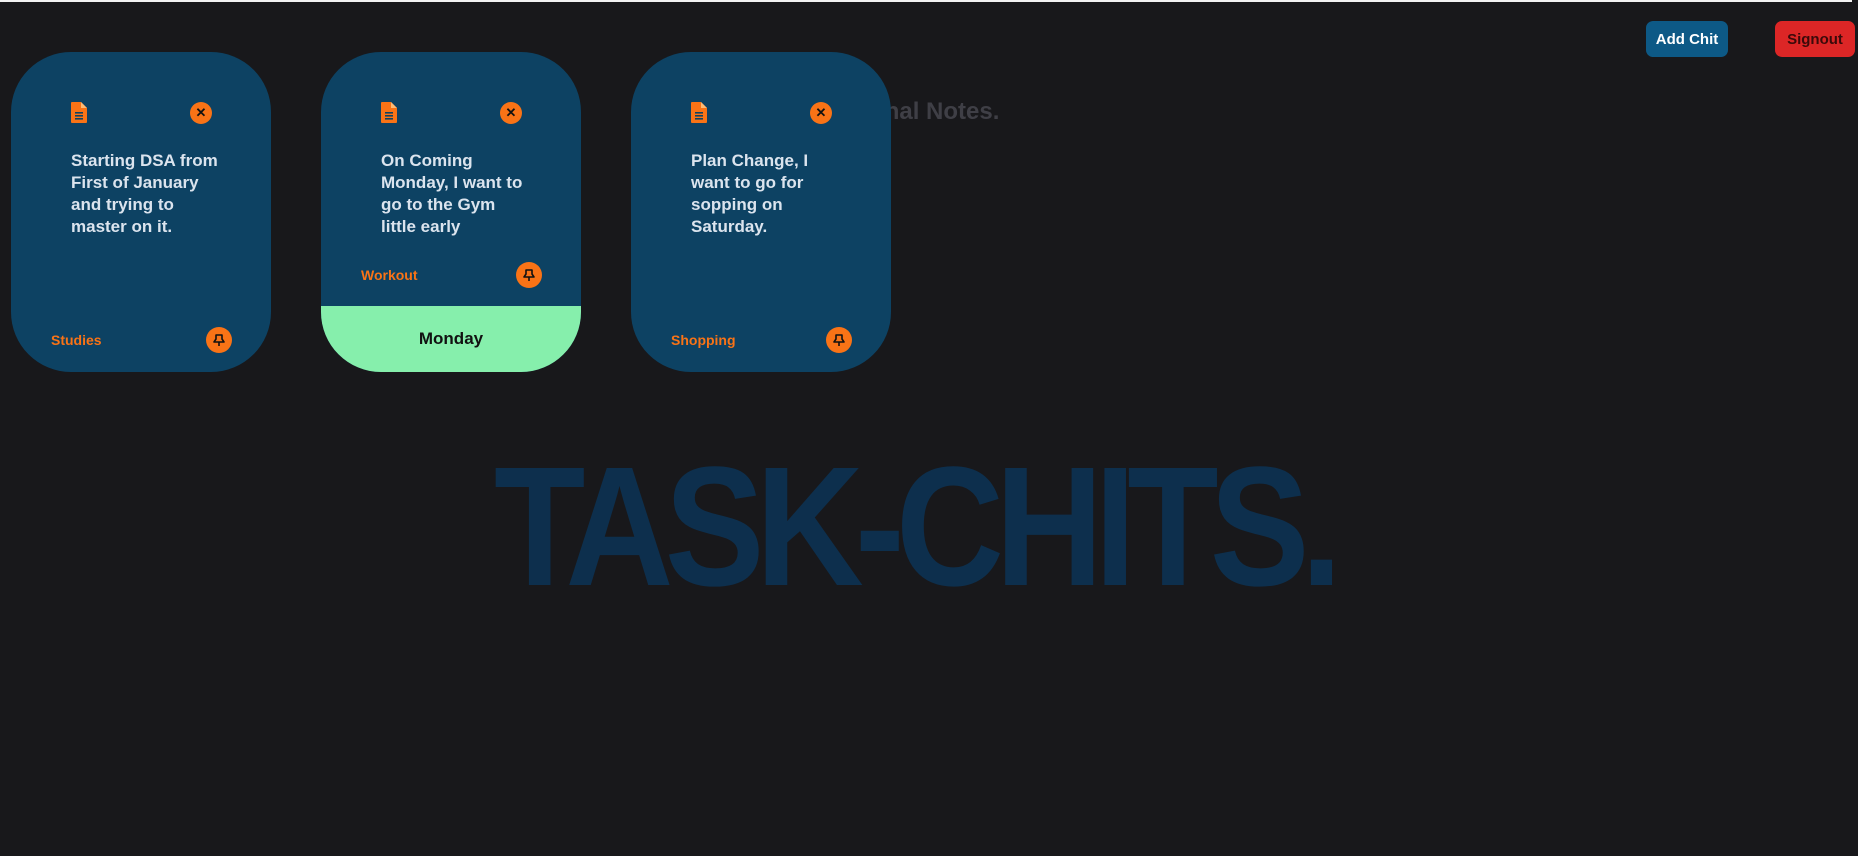 The height and width of the screenshot is (856, 1858). Describe the element at coordinates (451, 339) in the screenshot. I see `chit-day-footer: Monday` at that location.